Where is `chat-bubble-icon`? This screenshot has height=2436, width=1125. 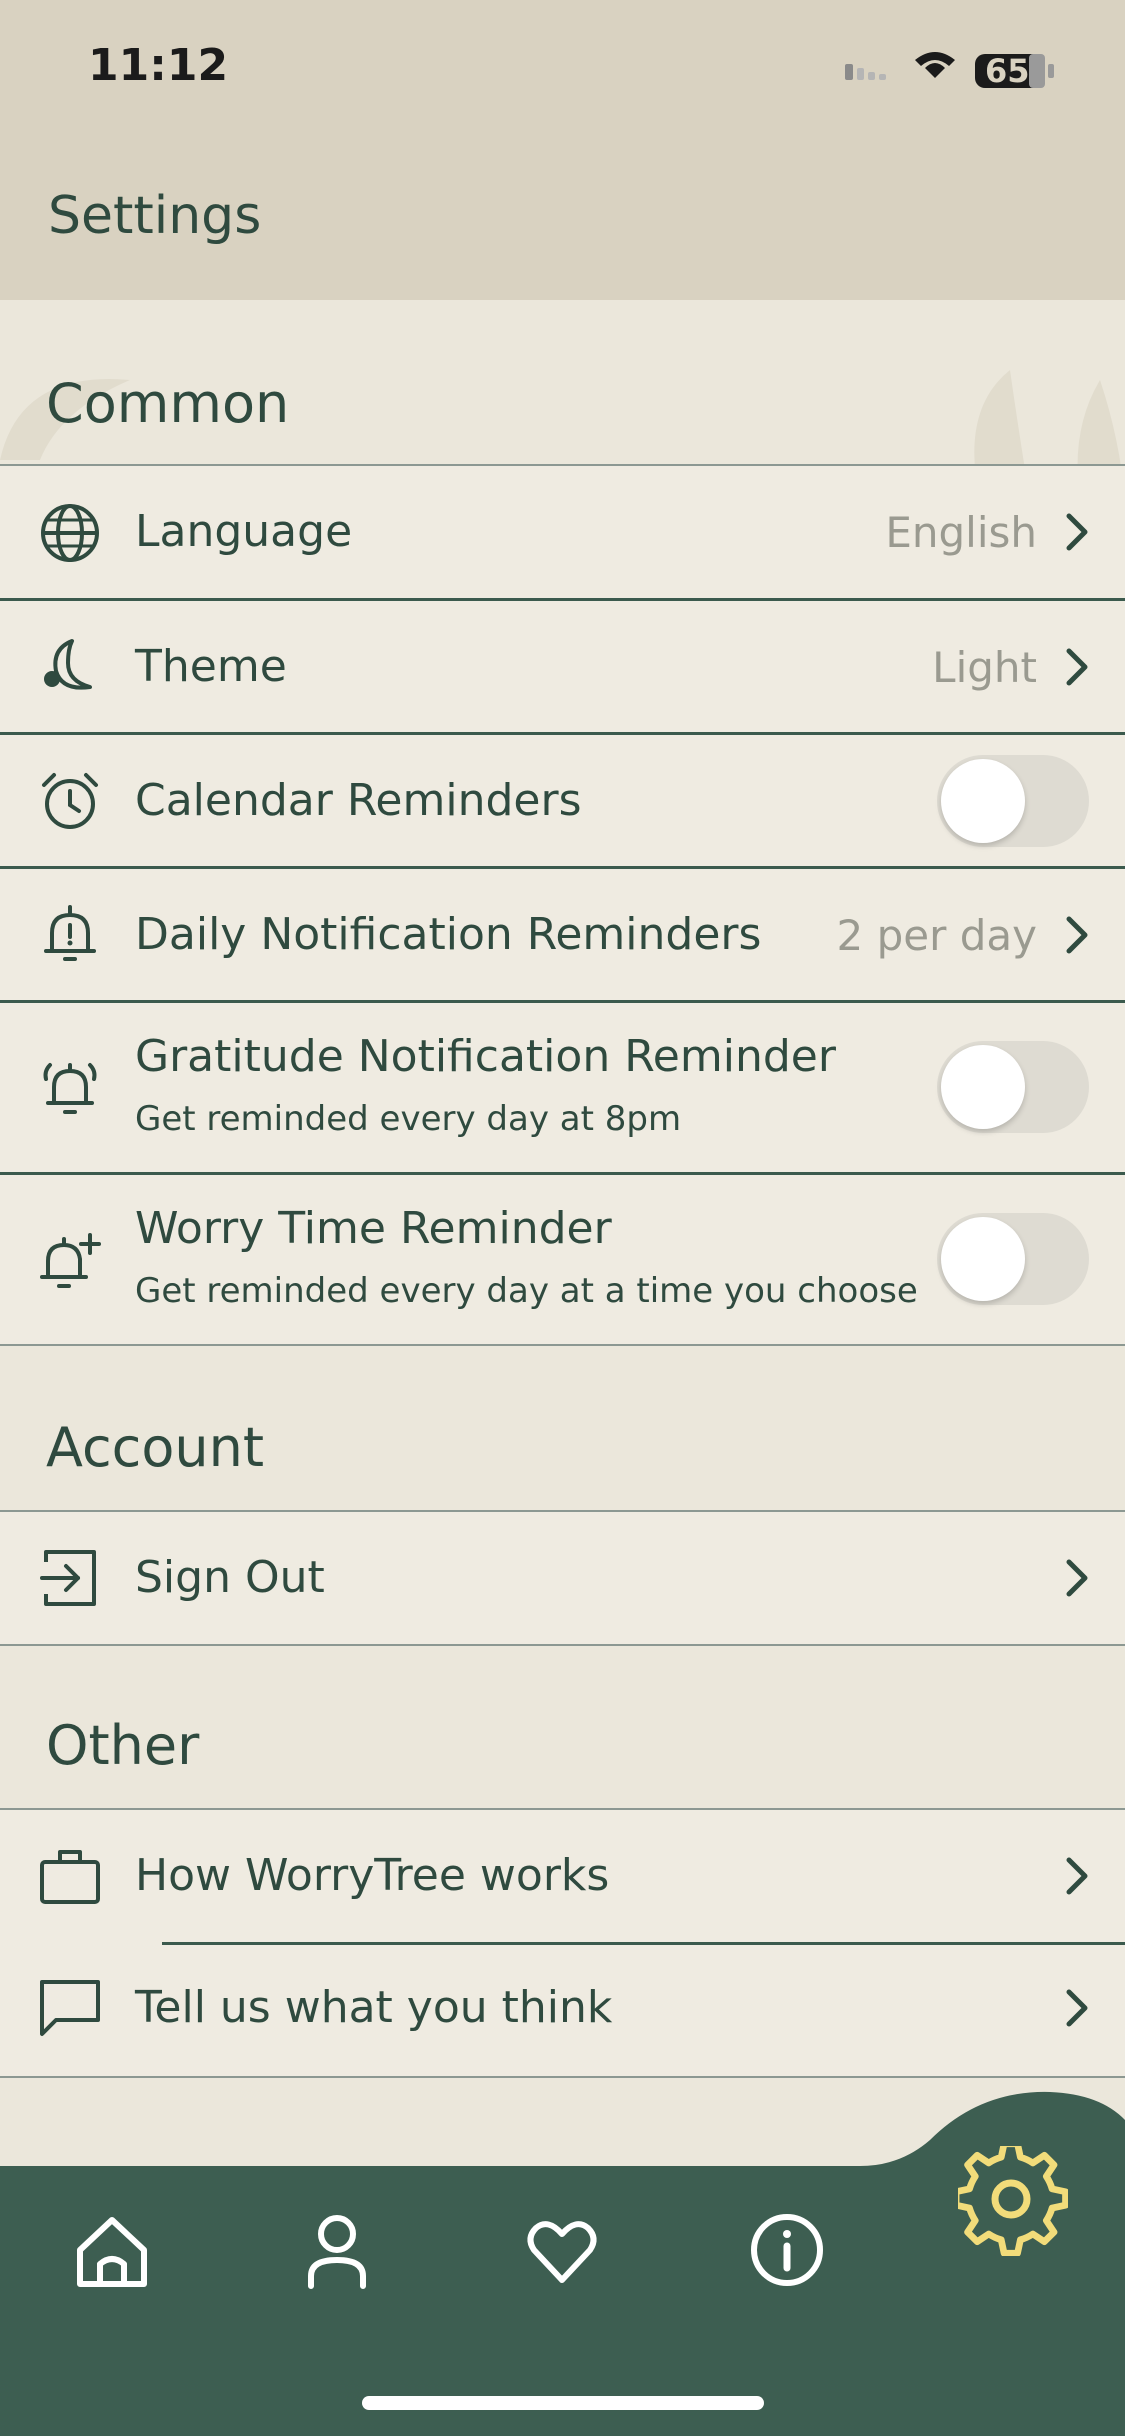 chat-bubble-icon is located at coordinates (70, 2008).